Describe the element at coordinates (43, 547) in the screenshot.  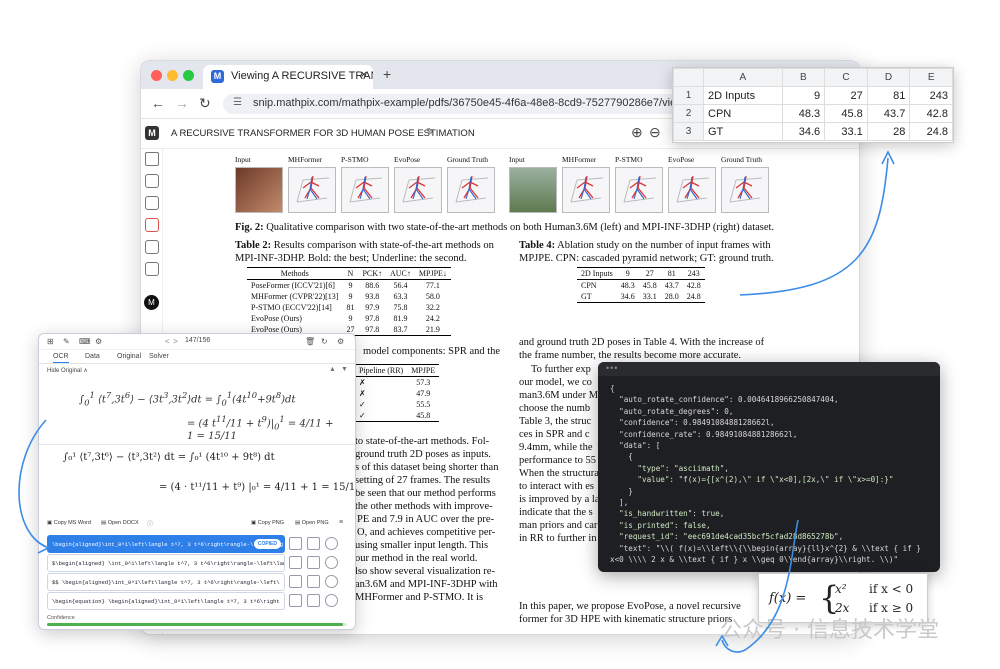
I see `arrowhead-result` at that location.